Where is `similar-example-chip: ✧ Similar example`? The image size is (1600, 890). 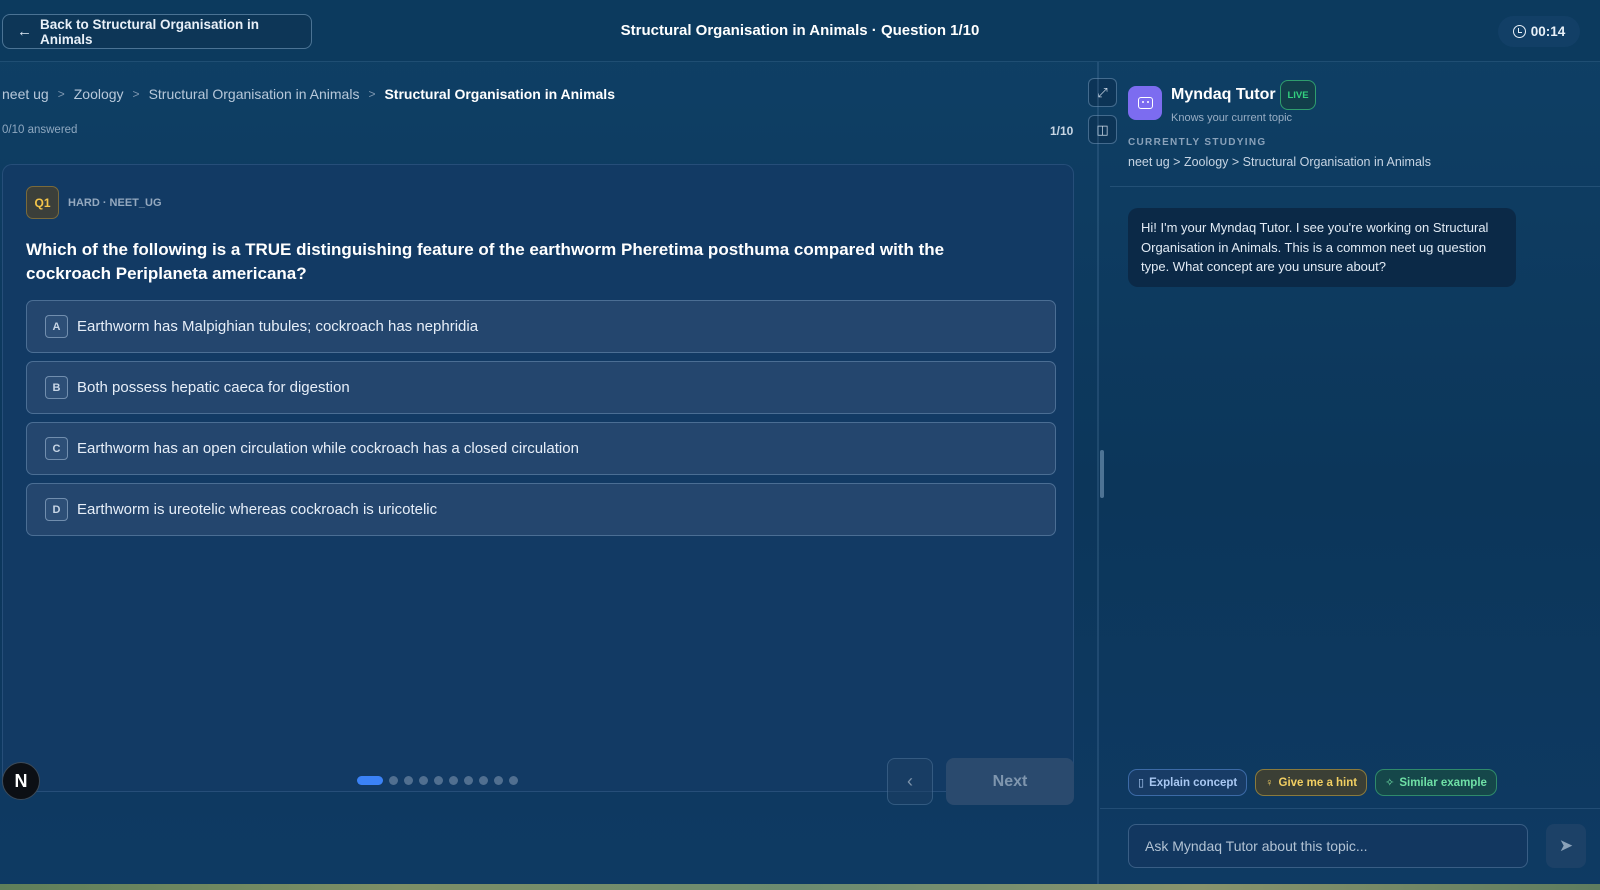 similar-example-chip: ✧ Similar example is located at coordinates (1436, 782).